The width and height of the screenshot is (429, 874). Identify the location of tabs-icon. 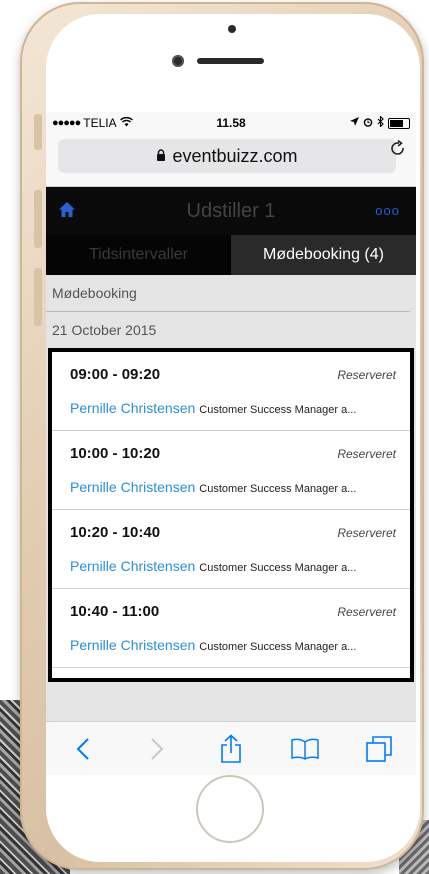
(379, 749).